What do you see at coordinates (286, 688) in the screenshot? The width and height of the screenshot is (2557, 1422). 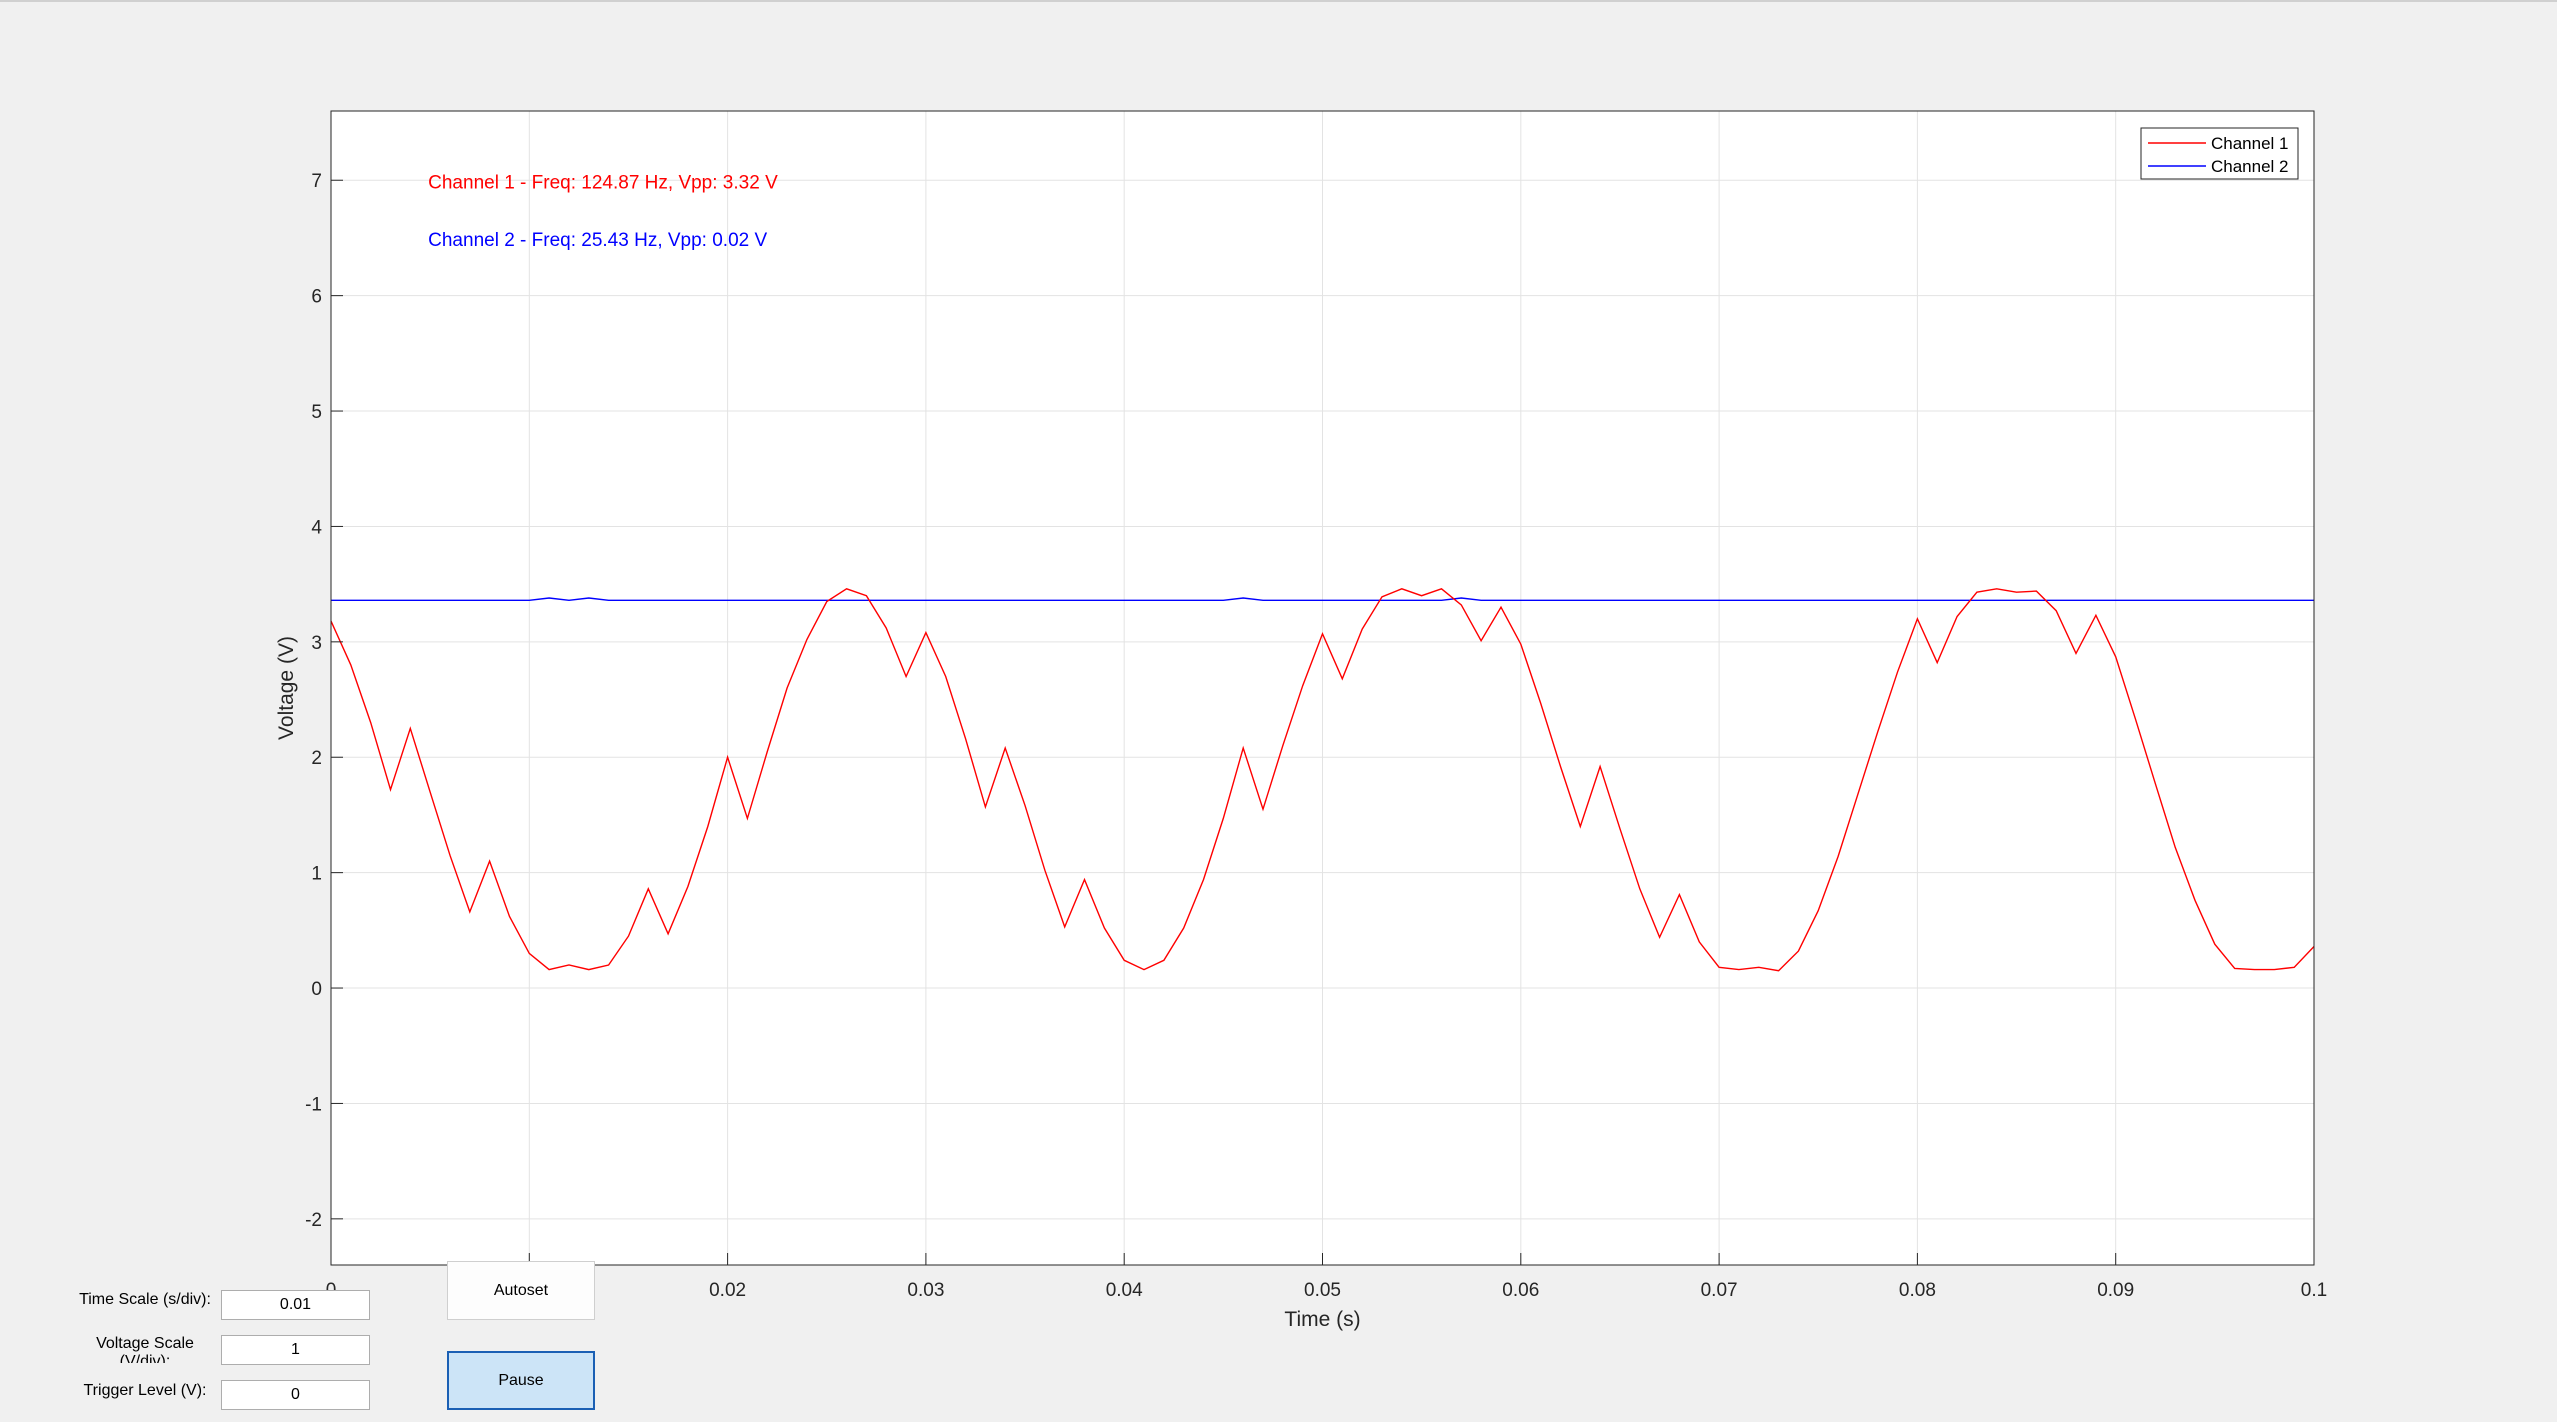 I see `y-axis-label: Voltage (V)` at bounding box center [286, 688].